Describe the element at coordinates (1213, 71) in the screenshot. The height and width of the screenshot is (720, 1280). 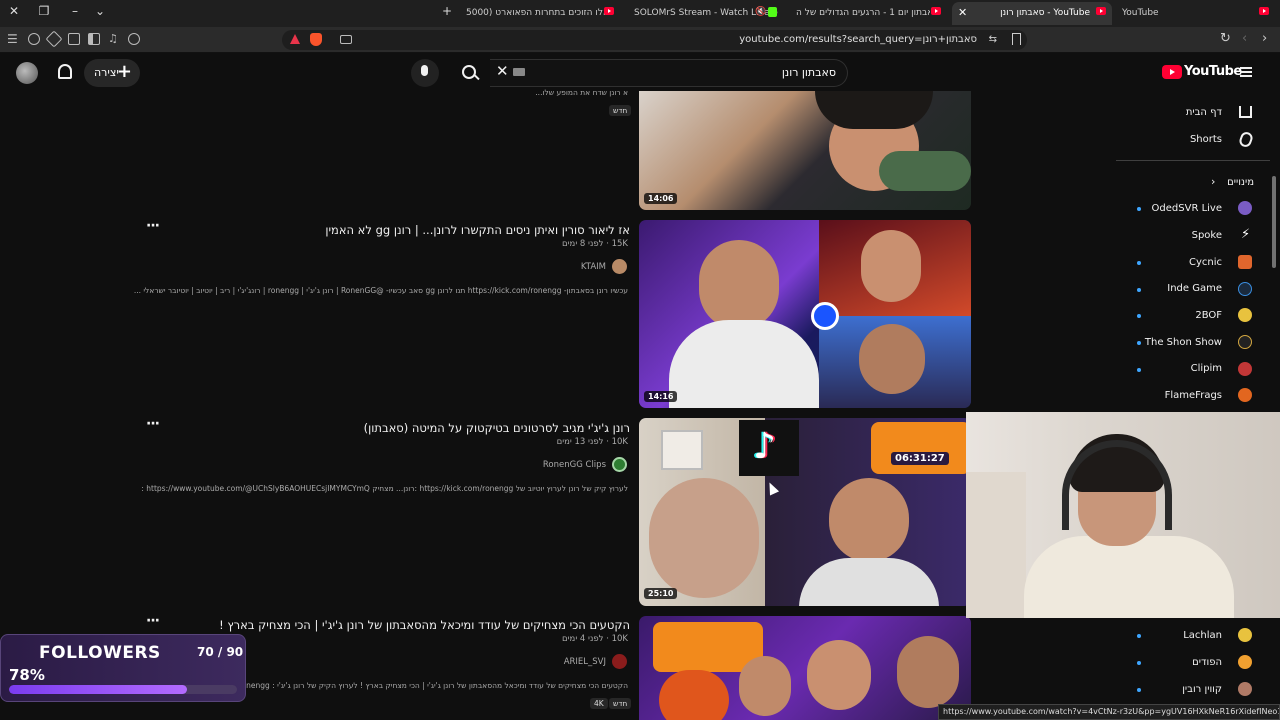
I see `youtube-logo-text: YouTube` at that location.